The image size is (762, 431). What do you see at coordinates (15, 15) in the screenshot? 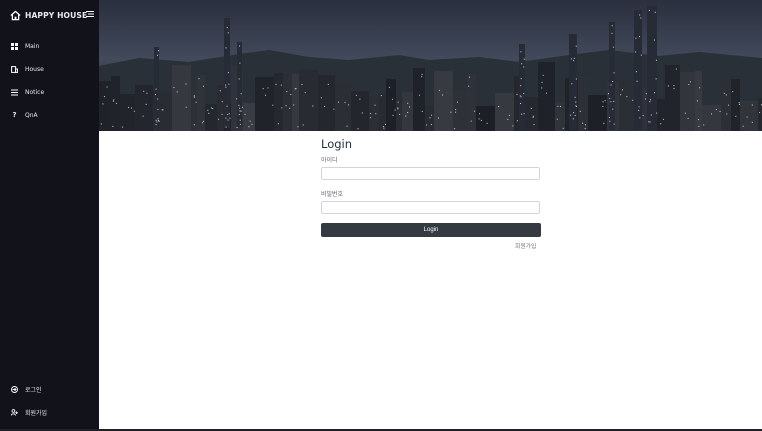
I see `home-icon` at bounding box center [15, 15].